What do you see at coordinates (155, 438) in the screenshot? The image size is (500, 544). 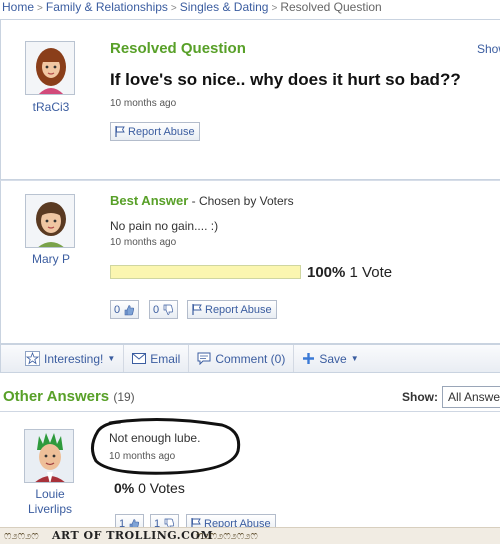 I see `other-answer-text: Not enough lube.` at bounding box center [155, 438].